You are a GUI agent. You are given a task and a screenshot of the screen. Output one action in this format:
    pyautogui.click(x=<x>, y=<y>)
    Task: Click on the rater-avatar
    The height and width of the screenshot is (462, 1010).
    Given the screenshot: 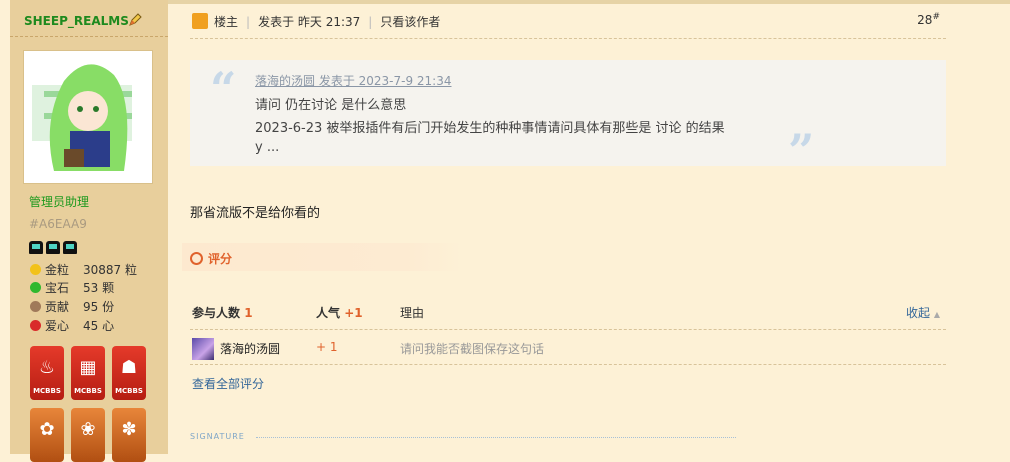 What is the action you would take?
    pyautogui.click(x=203, y=349)
    